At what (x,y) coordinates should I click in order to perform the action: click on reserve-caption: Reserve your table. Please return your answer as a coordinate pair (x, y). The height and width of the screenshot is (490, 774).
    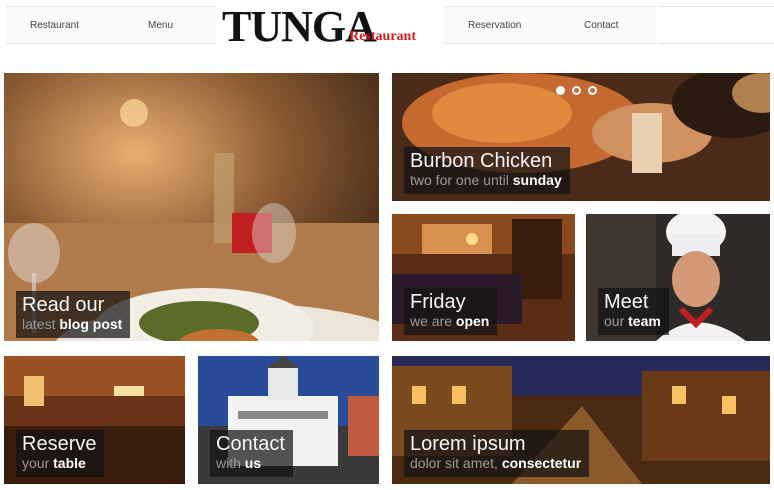
    Looking at the image, I should click on (60, 453).